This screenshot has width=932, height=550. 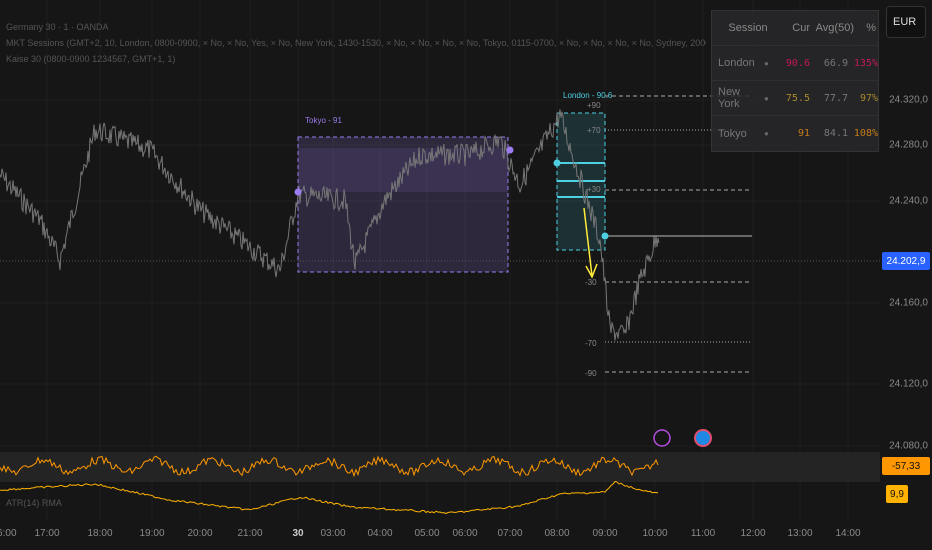 What do you see at coordinates (753, 533) in the screenshot?
I see `time-label: 12:00` at bounding box center [753, 533].